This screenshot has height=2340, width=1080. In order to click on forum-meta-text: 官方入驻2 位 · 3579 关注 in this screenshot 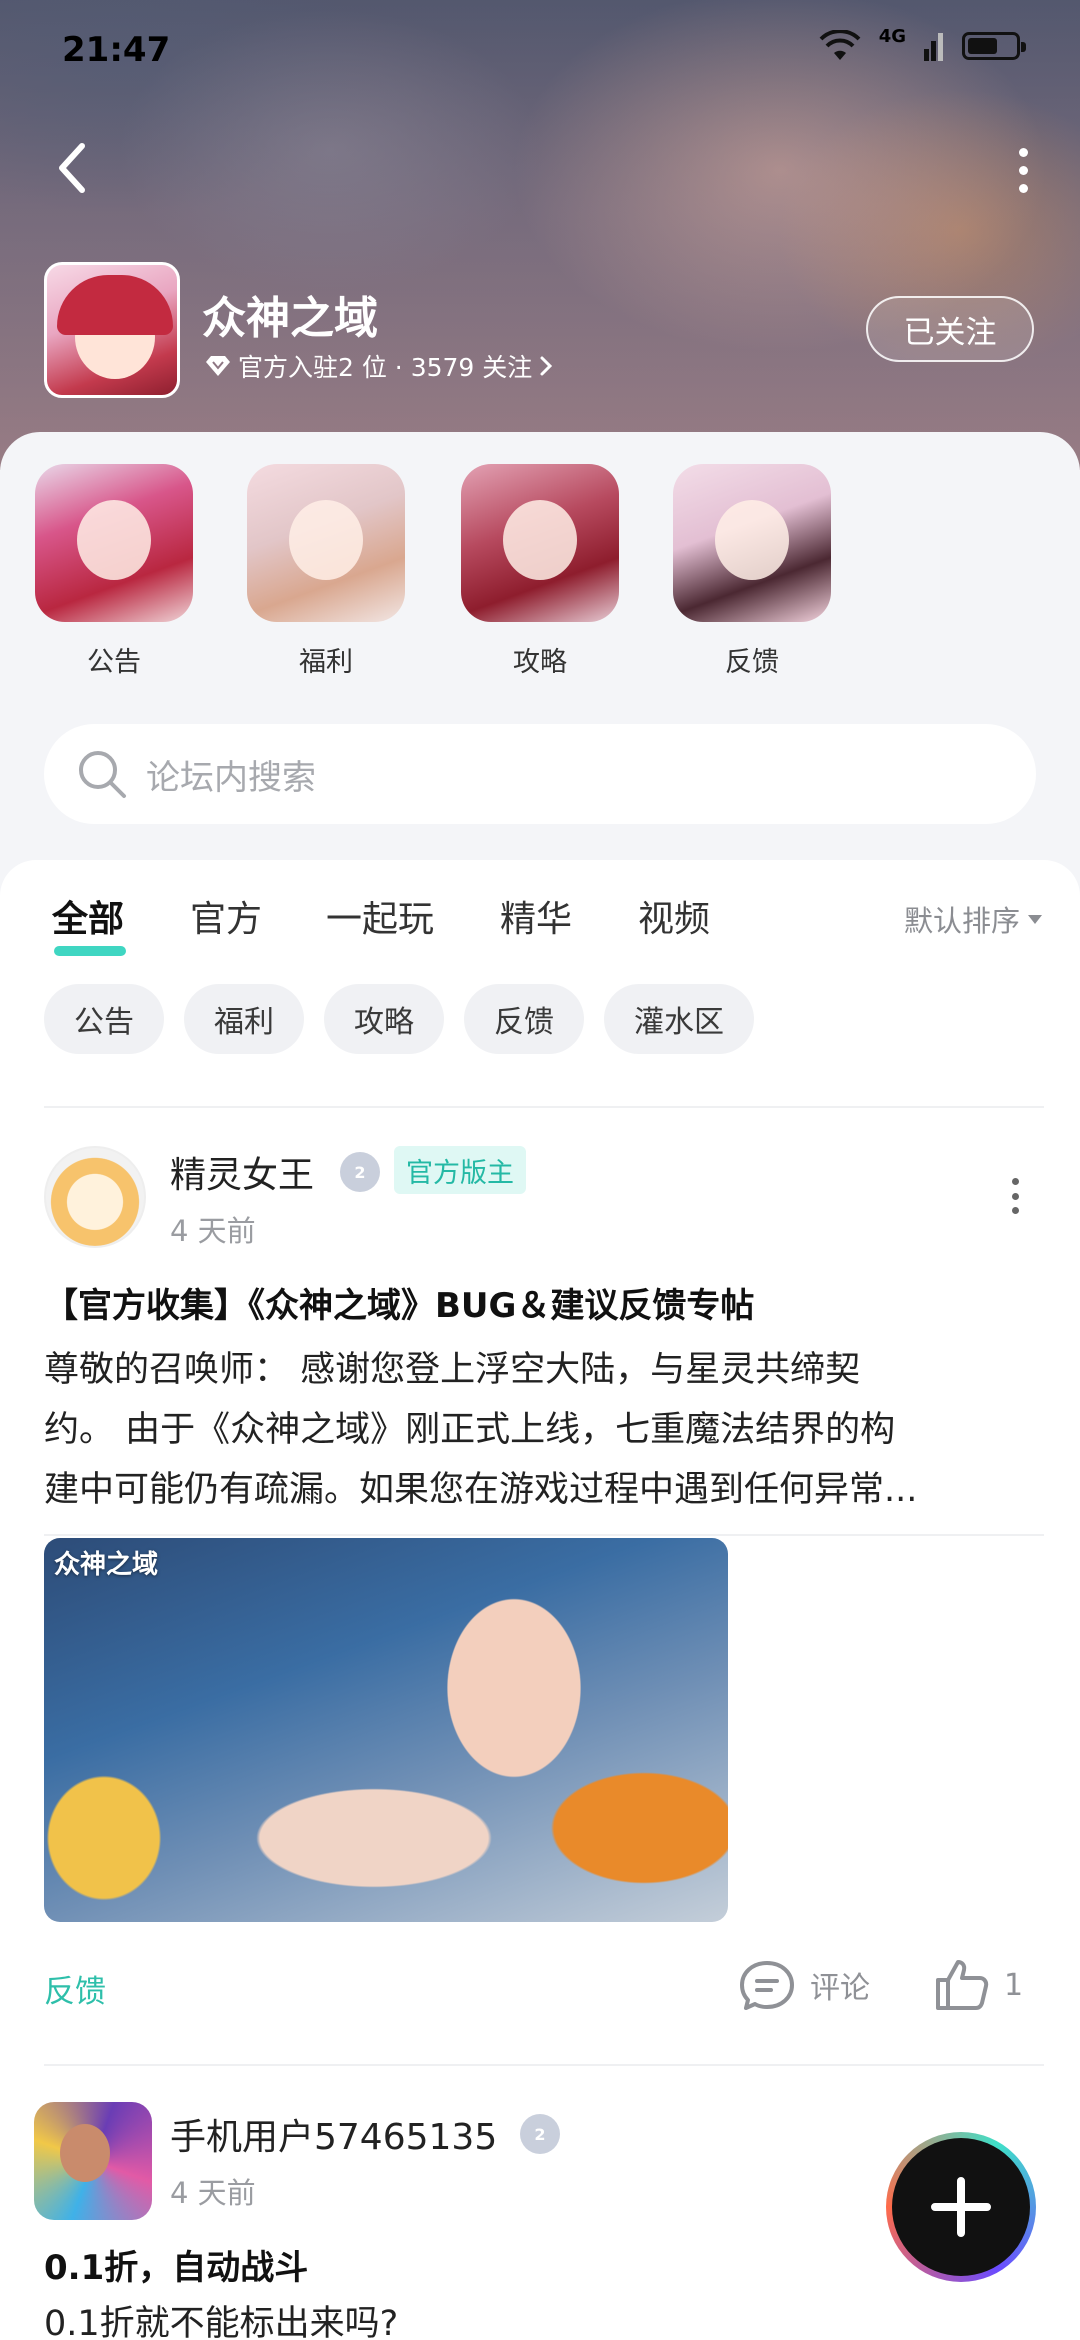, I will do `click(385, 367)`.